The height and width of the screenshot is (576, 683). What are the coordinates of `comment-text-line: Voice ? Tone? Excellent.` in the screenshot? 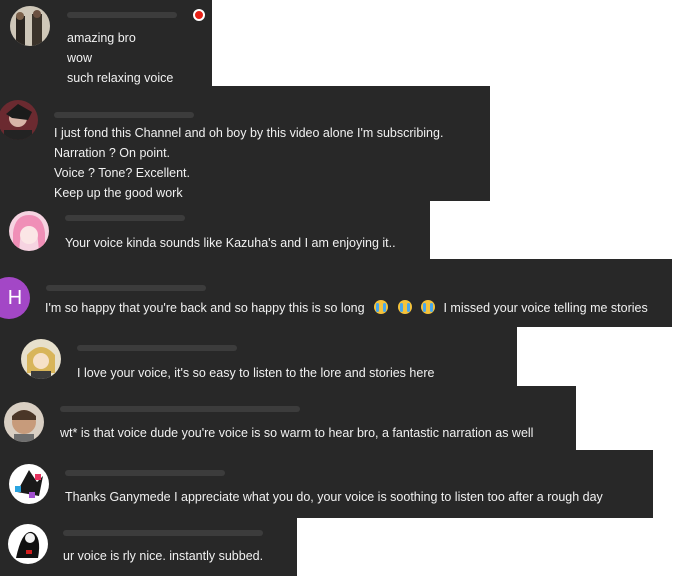 It's located at (122, 173).